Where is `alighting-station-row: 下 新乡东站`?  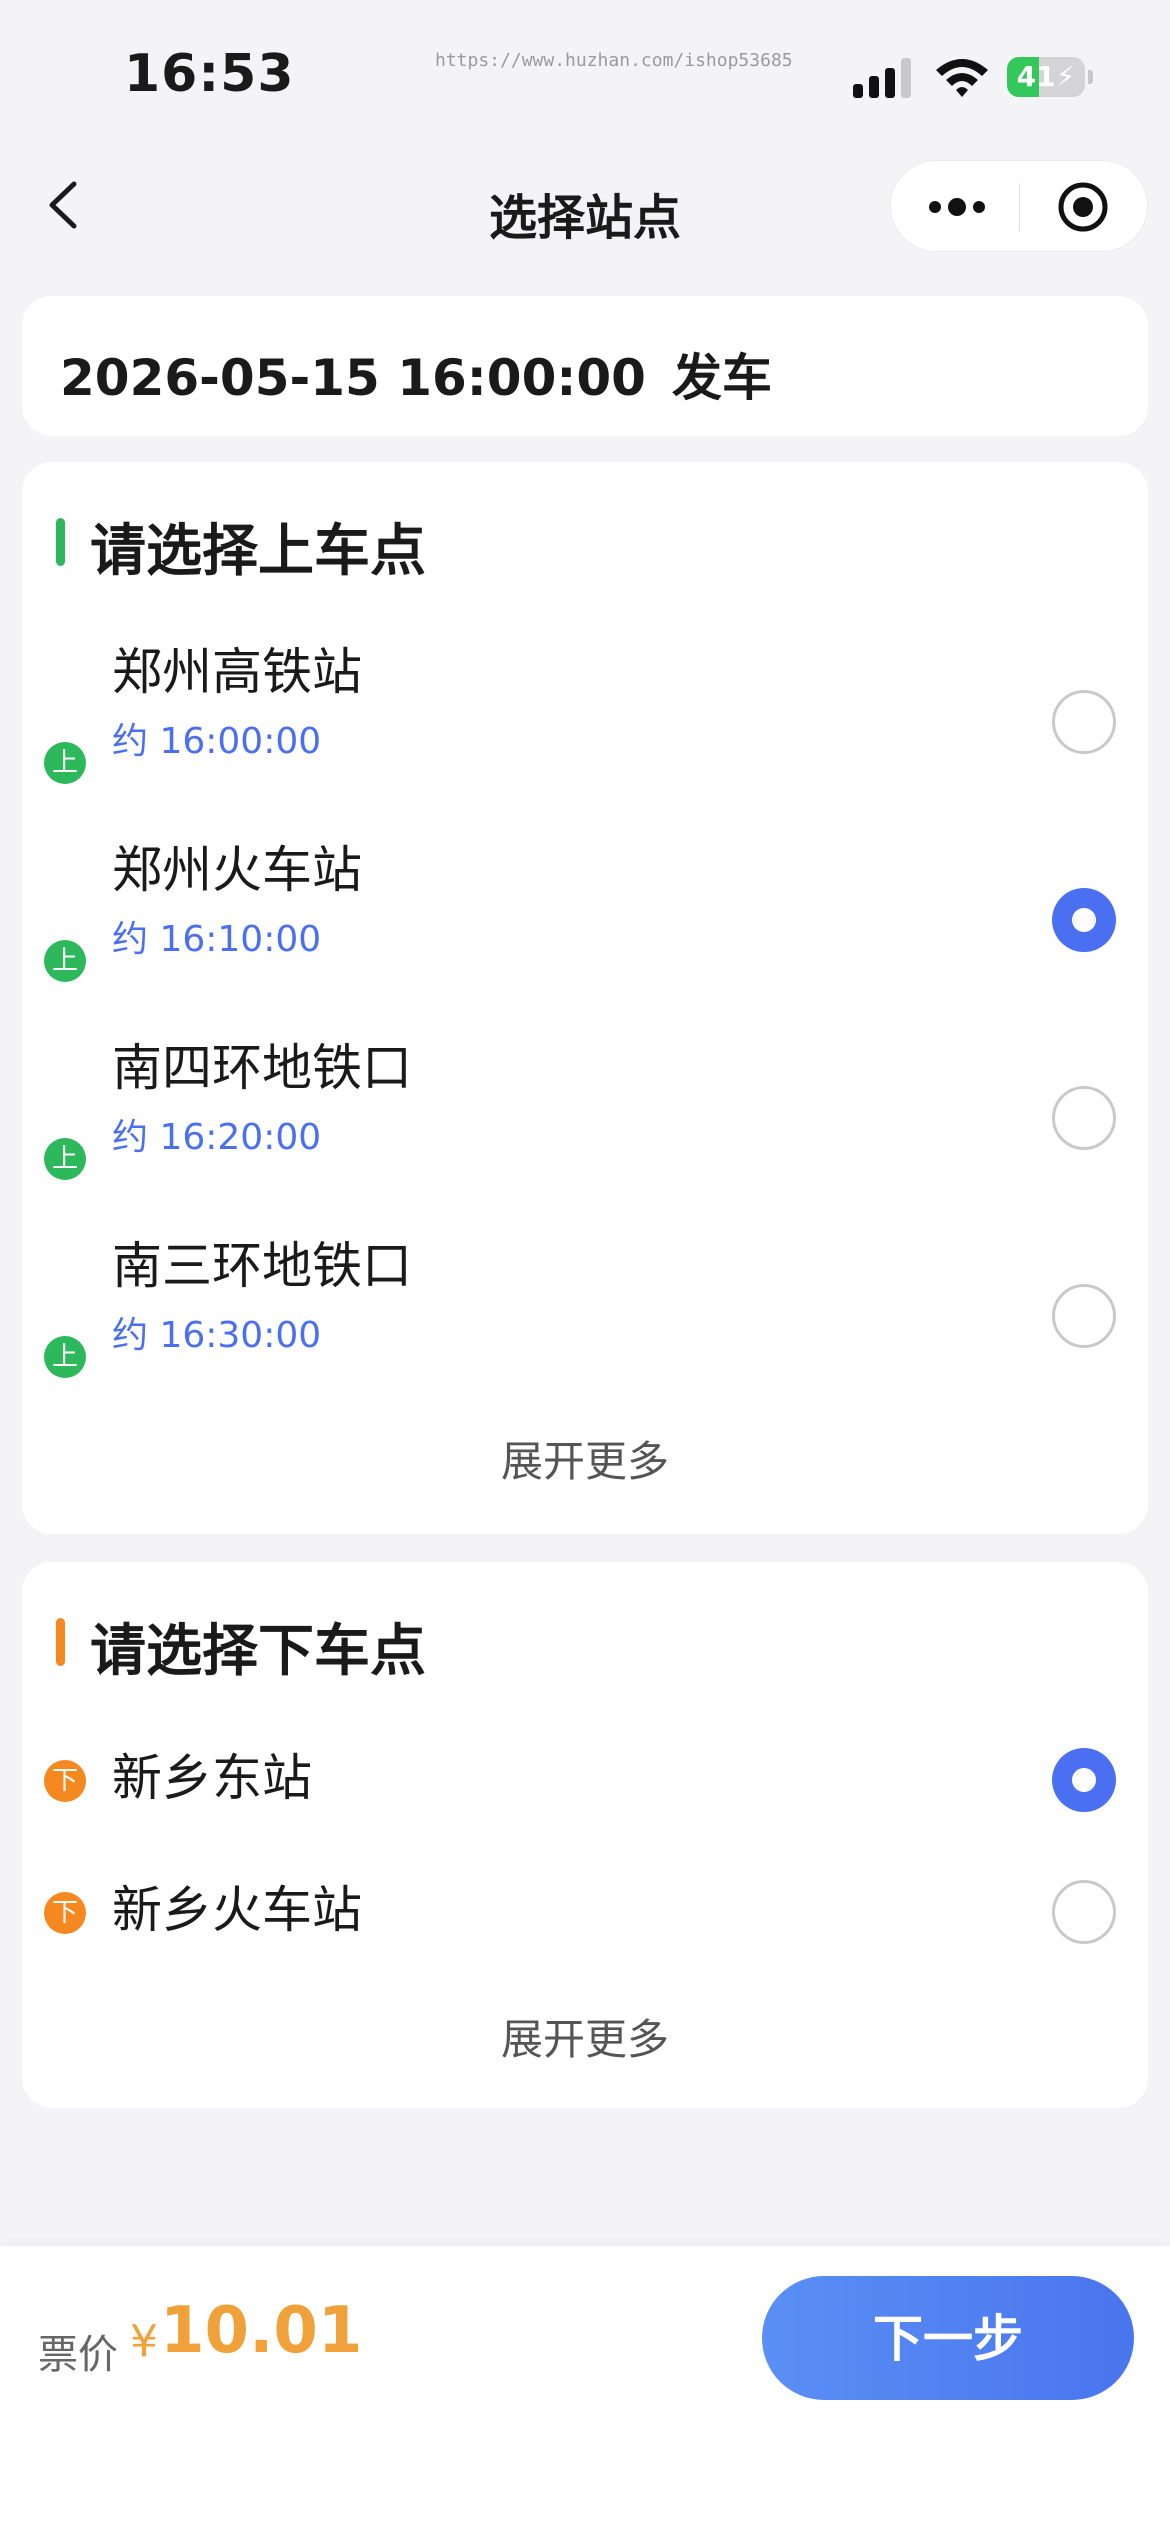
alighting-station-row: 下 新乡东站 is located at coordinates (585, 1788).